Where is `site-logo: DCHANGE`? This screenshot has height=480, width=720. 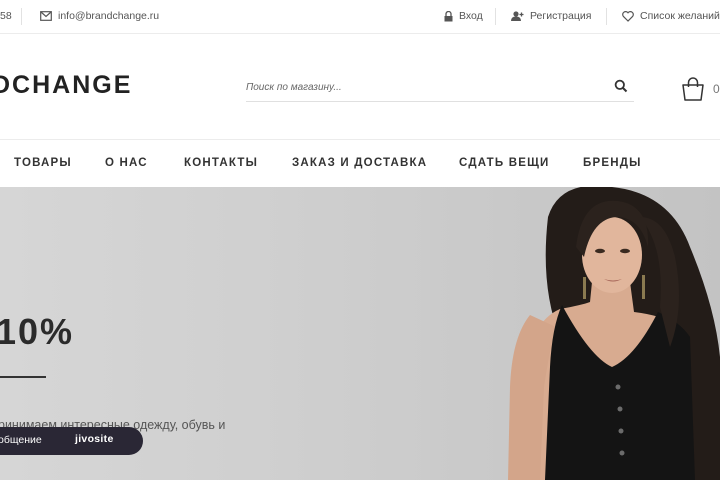
site-logo: DCHANGE is located at coordinates (66, 85).